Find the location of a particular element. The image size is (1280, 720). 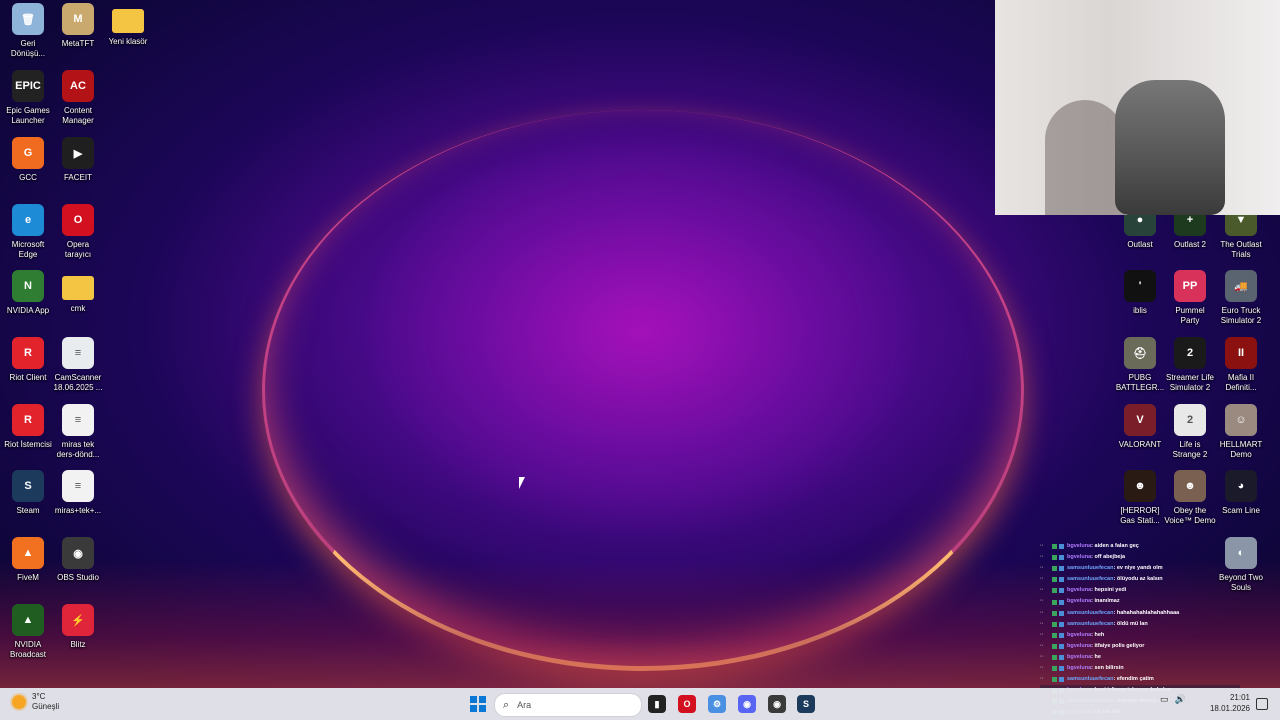

desktop-shortcut: M MetaTFT is located at coordinates (78, 35).